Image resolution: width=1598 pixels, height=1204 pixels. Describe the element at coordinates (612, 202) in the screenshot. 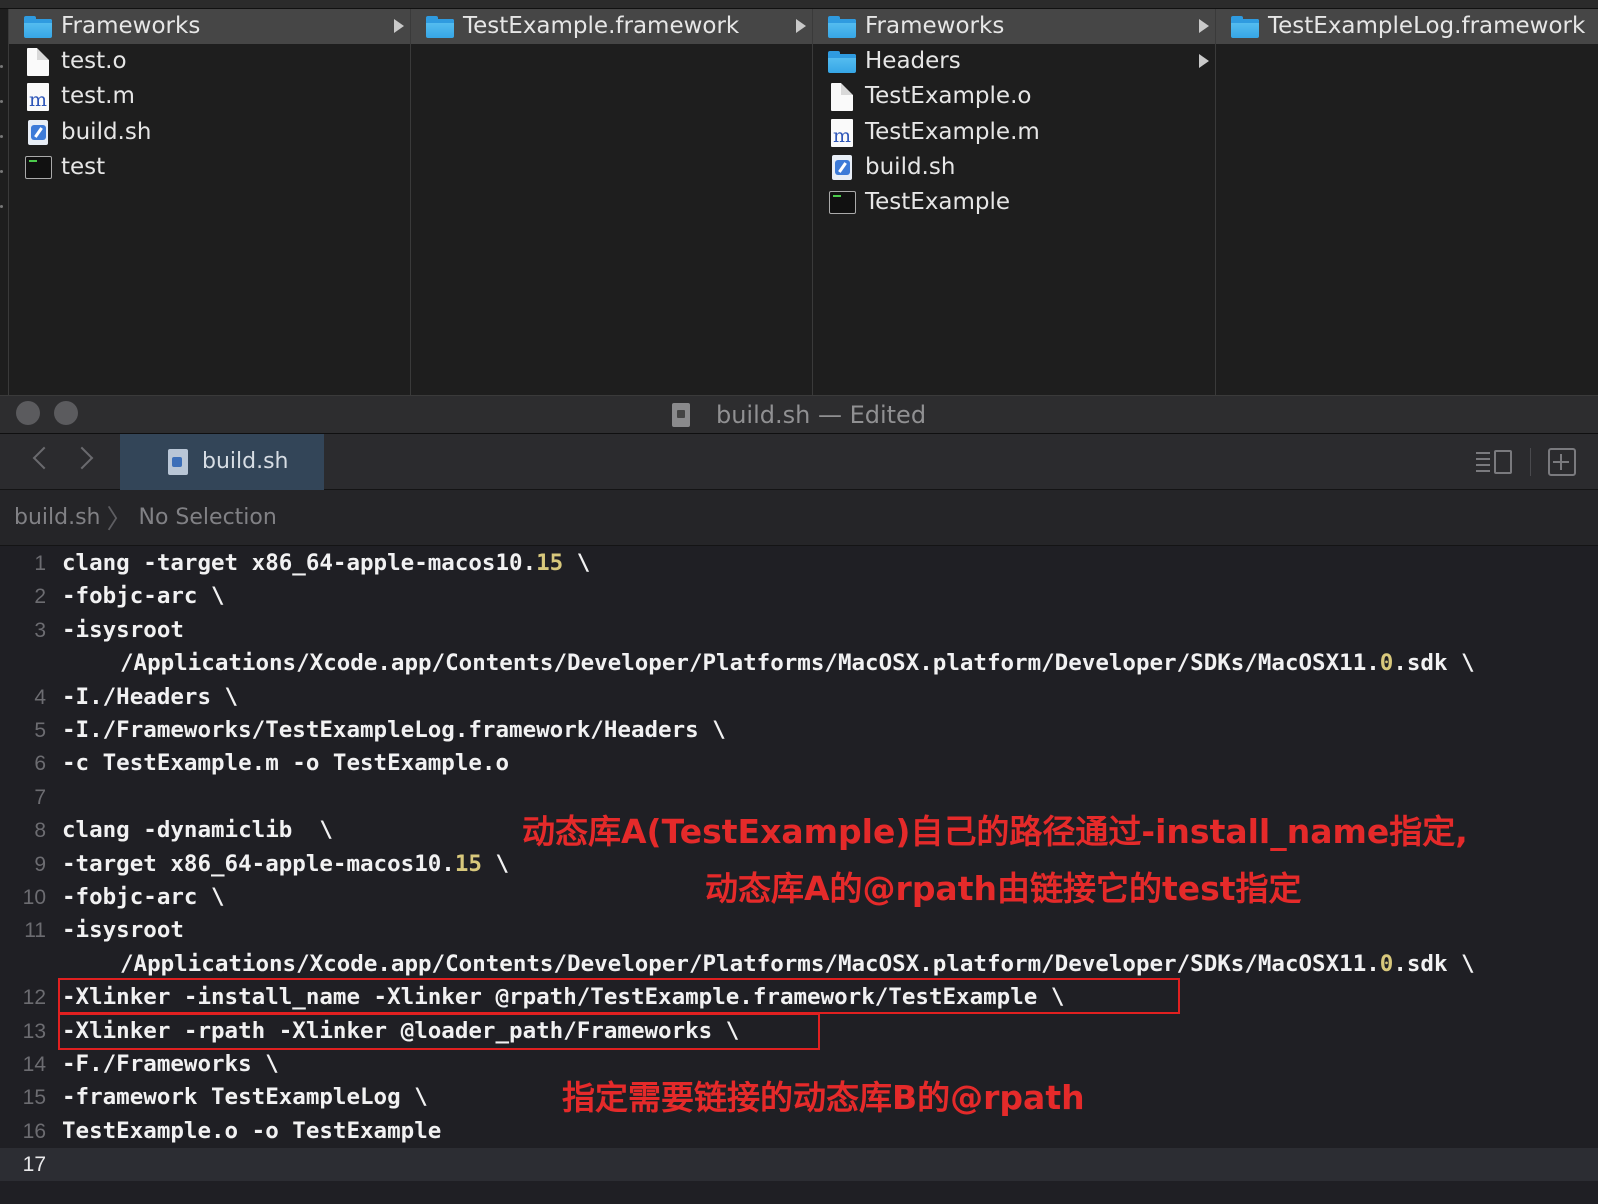

I see `finder-column-2: TestExample.framework` at that location.